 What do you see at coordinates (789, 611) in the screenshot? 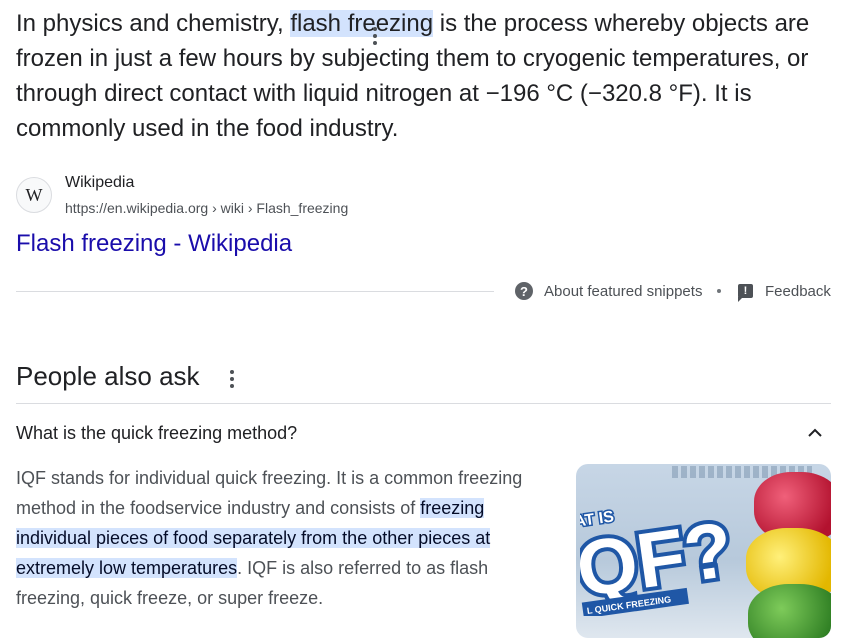
I see `green-bag-image` at bounding box center [789, 611].